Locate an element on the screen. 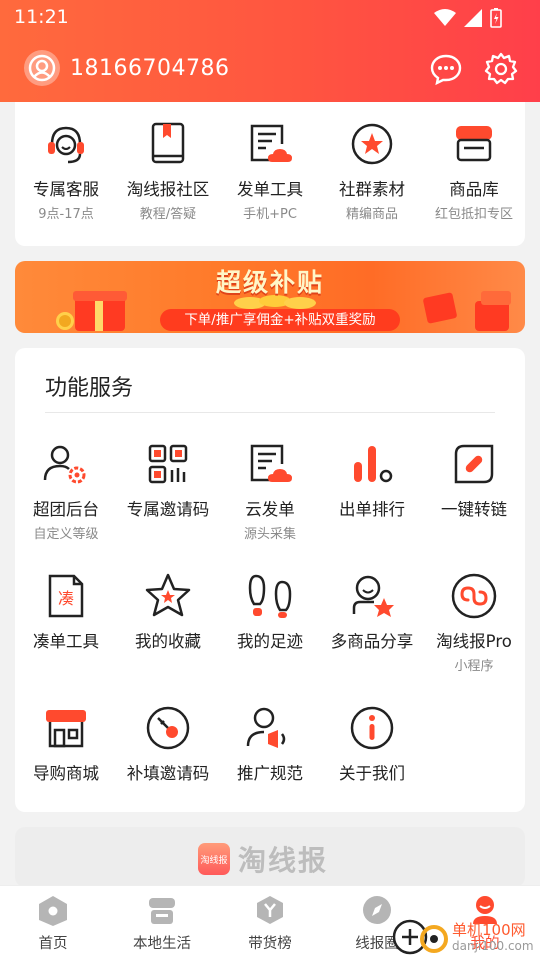 This screenshot has height=960, width=540. func-item-bundle-tool: 凑 凑单工具 is located at coordinates (66, 612).